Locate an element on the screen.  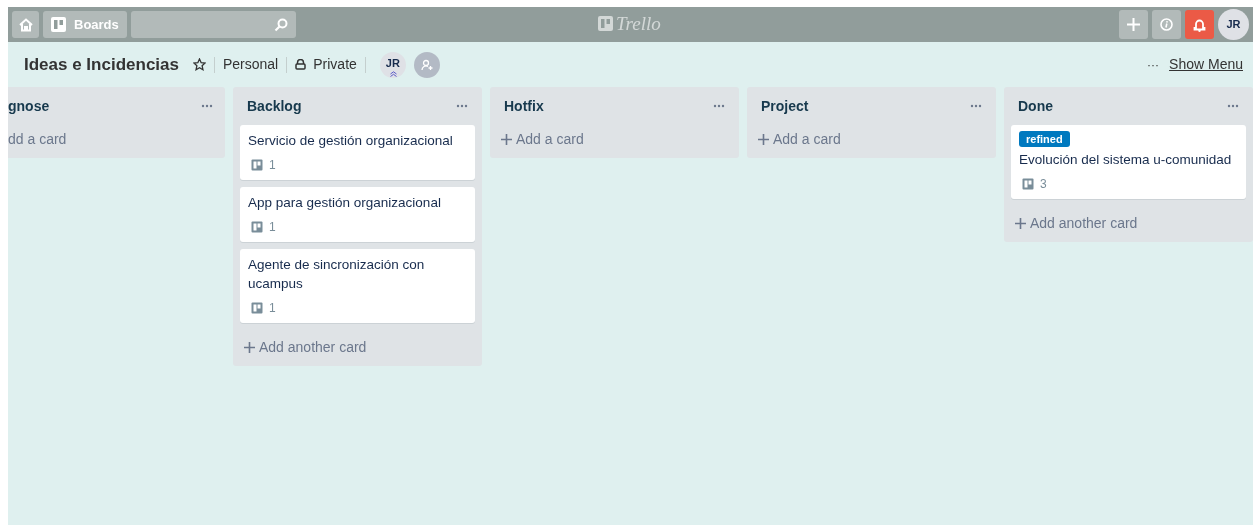
list-title: Backlog is located at coordinates (274, 106).